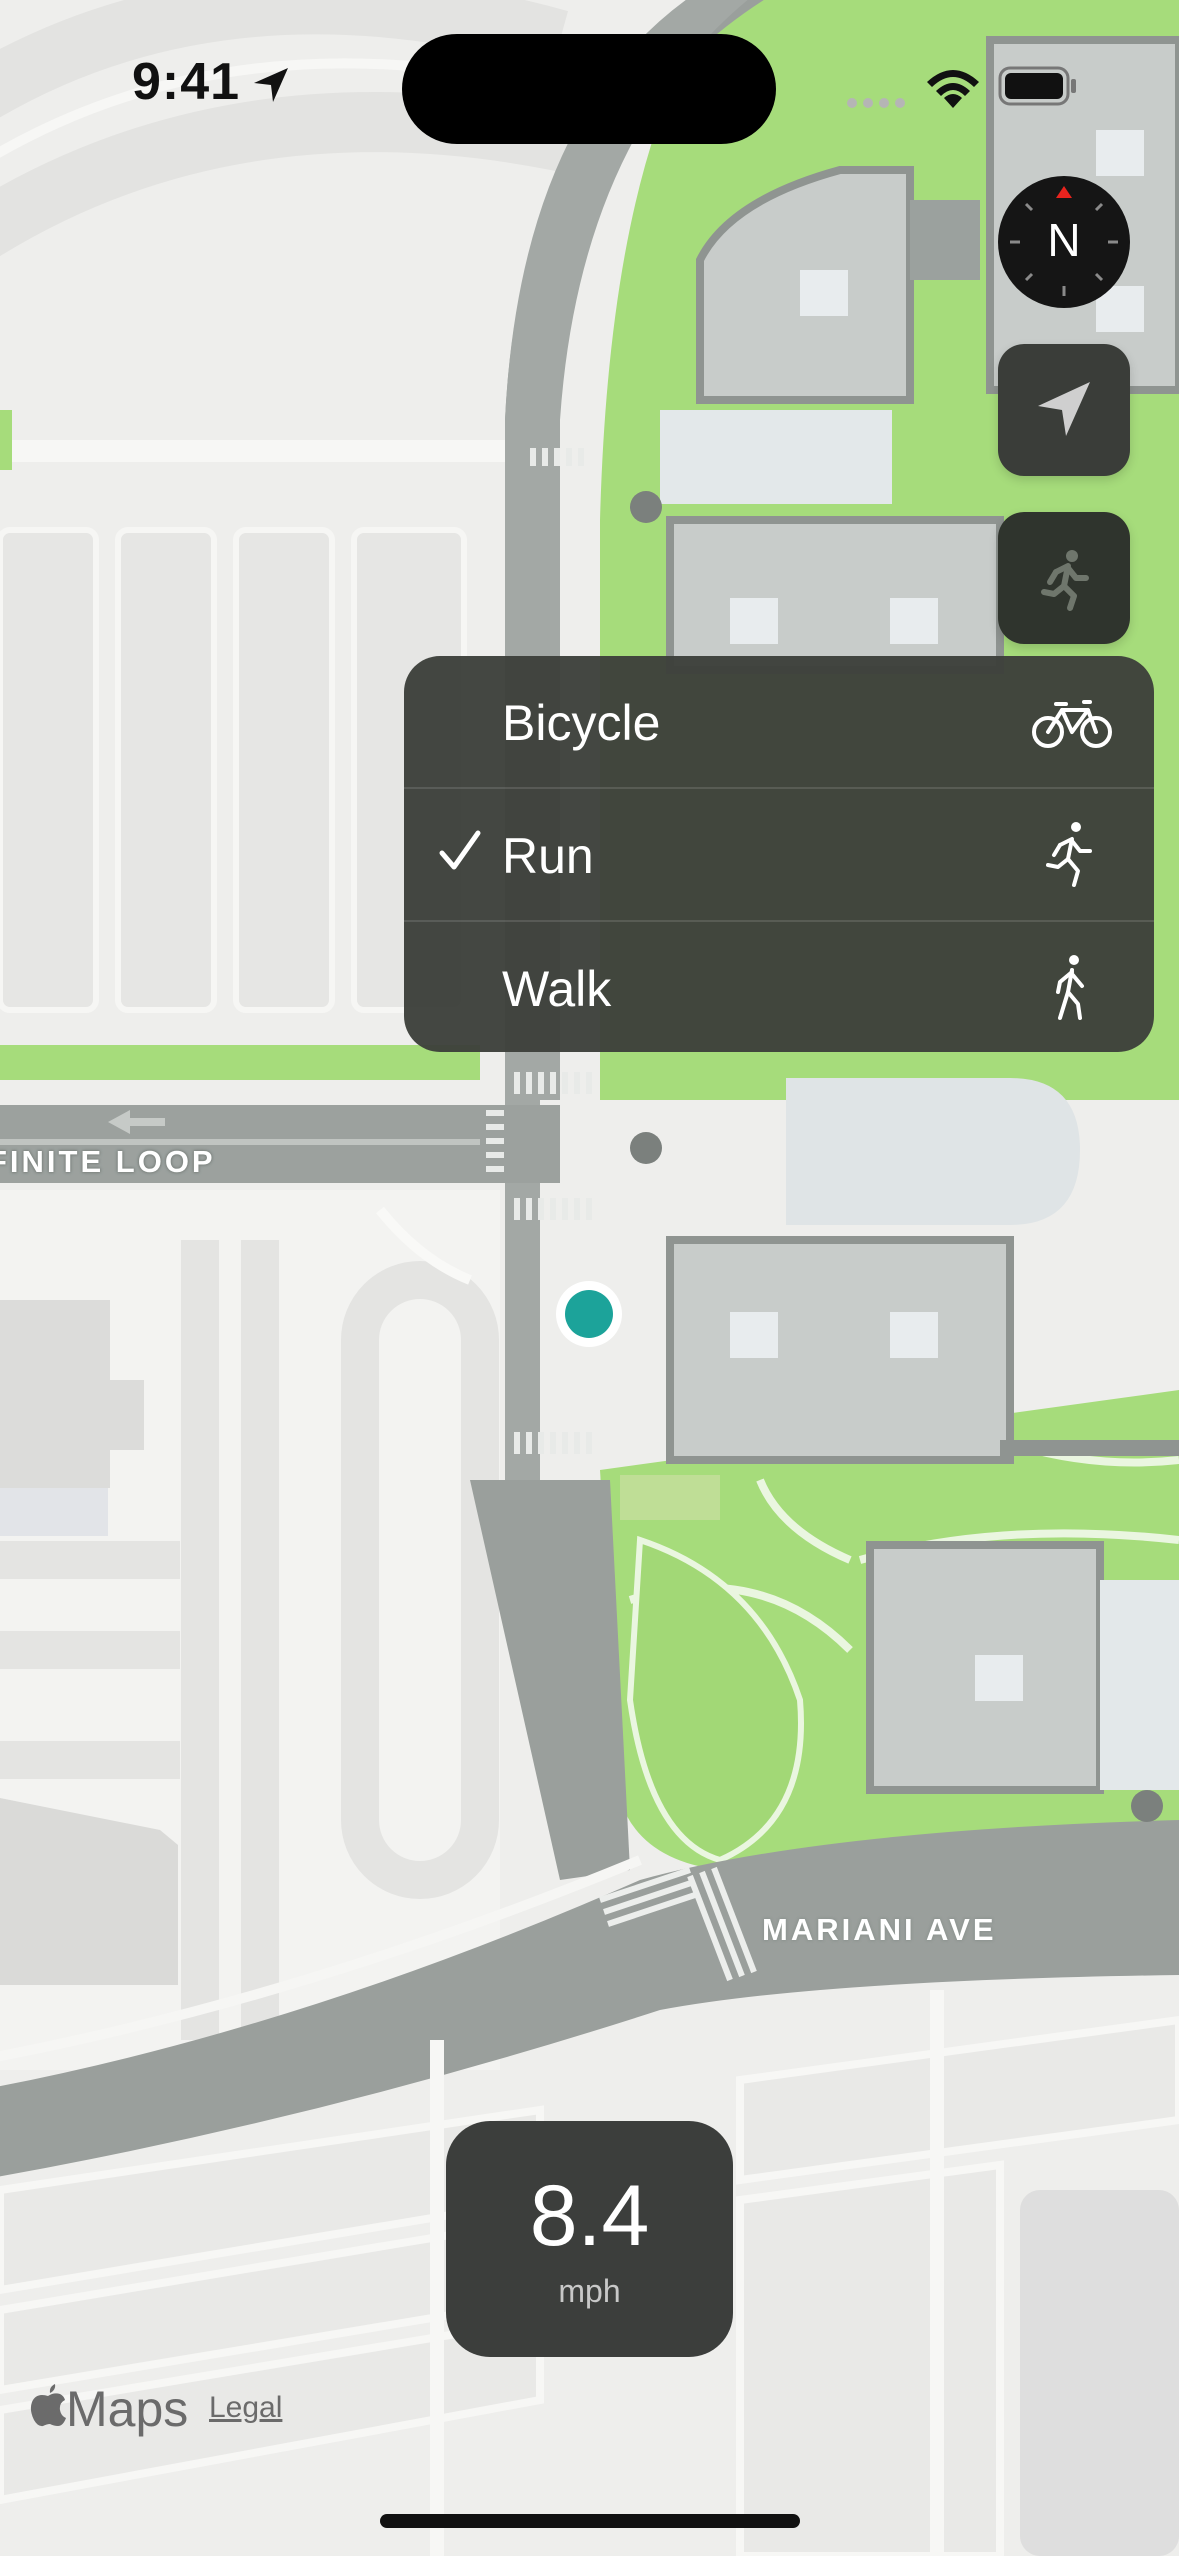 This screenshot has width=1179, height=2556. Describe the element at coordinates (1037, 86) in the screenshot. I see `battery-icon` at that location.